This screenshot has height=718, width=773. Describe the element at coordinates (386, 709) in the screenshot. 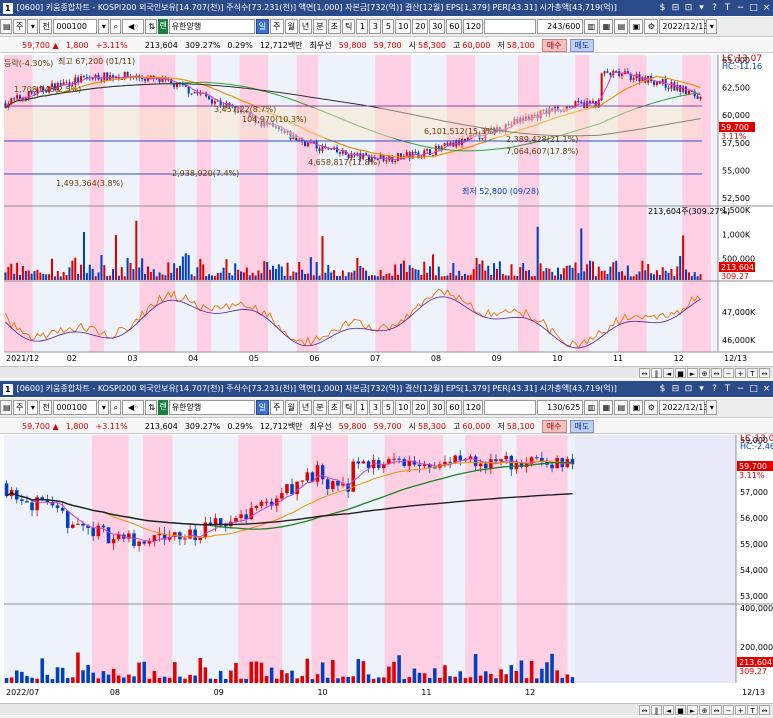

I see `chart-scrollbar-bottom: ↔ ‖ ◄ ■ ► ⊕ ↔ − + T ↔` at that location.